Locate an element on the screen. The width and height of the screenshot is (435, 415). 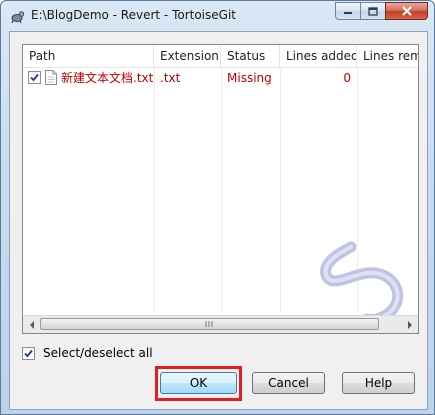
grip-icon is located at coordinates (209, 324).